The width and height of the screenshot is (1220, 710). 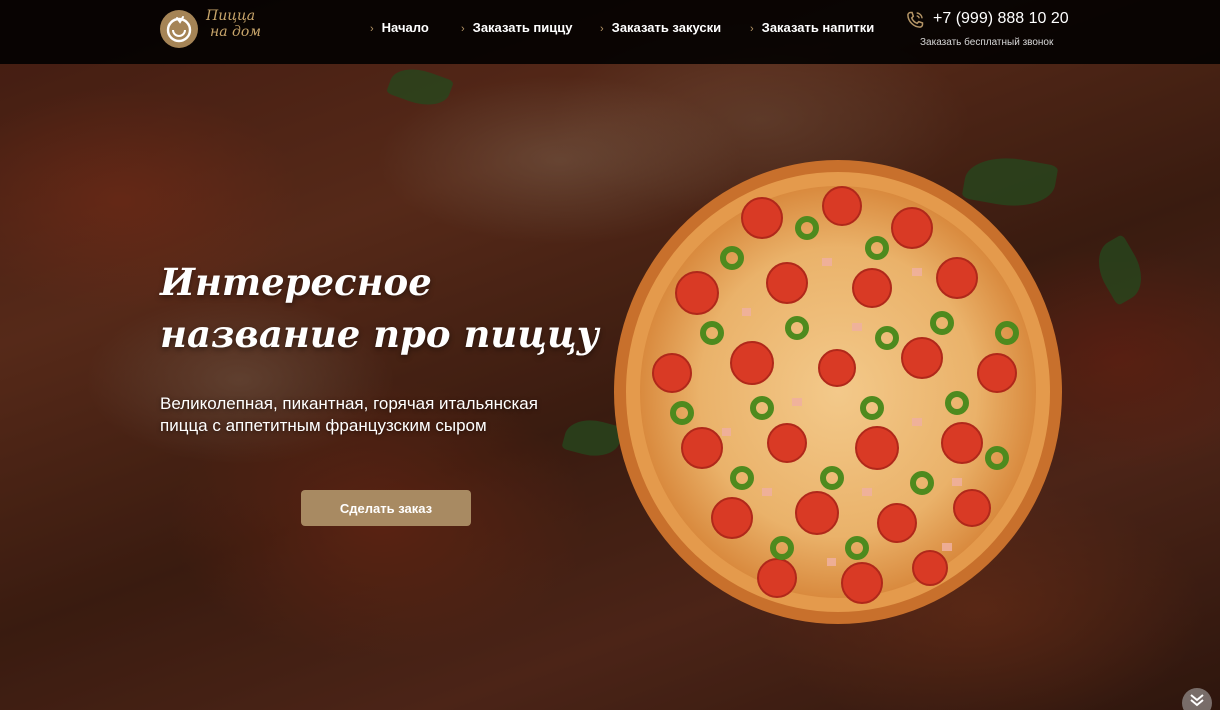 I want to click on scroll-down-button, so click(x=1197, y=699).